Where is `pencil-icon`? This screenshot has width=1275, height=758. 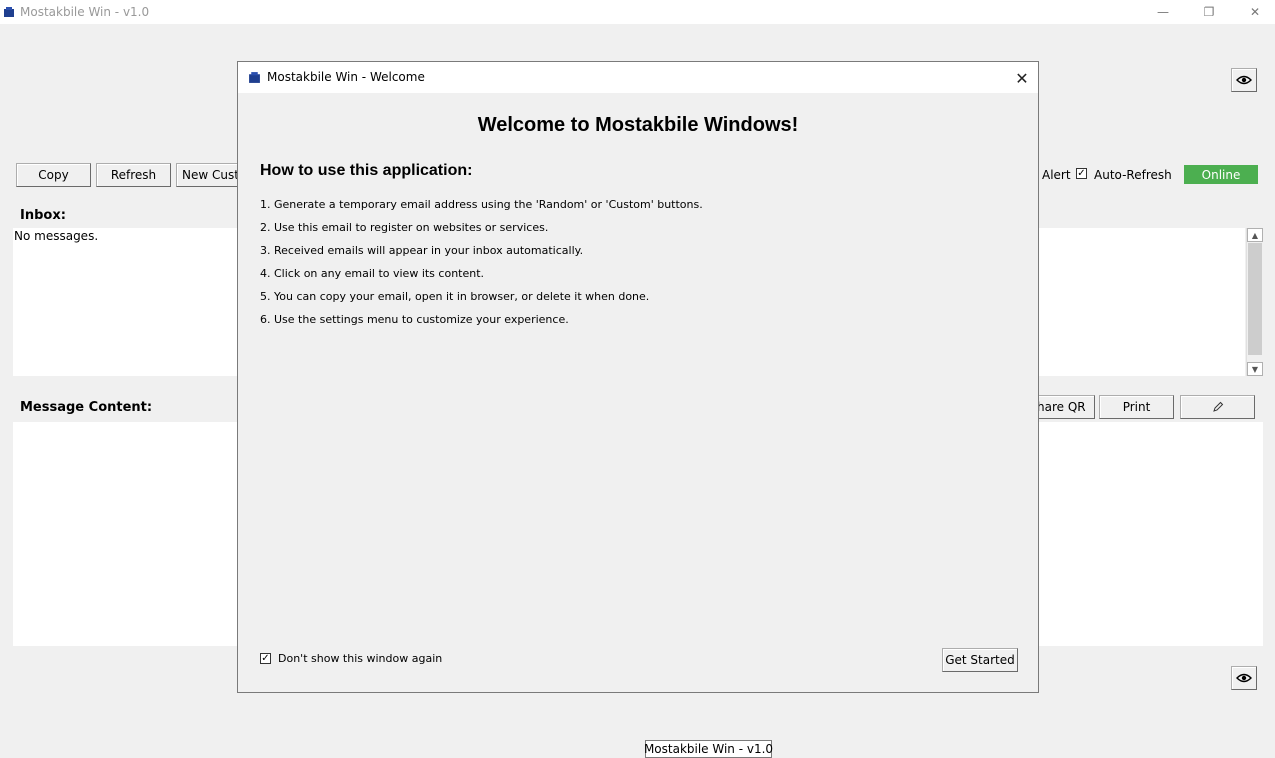 pencil-icon is located at coordinates (1217, 406).